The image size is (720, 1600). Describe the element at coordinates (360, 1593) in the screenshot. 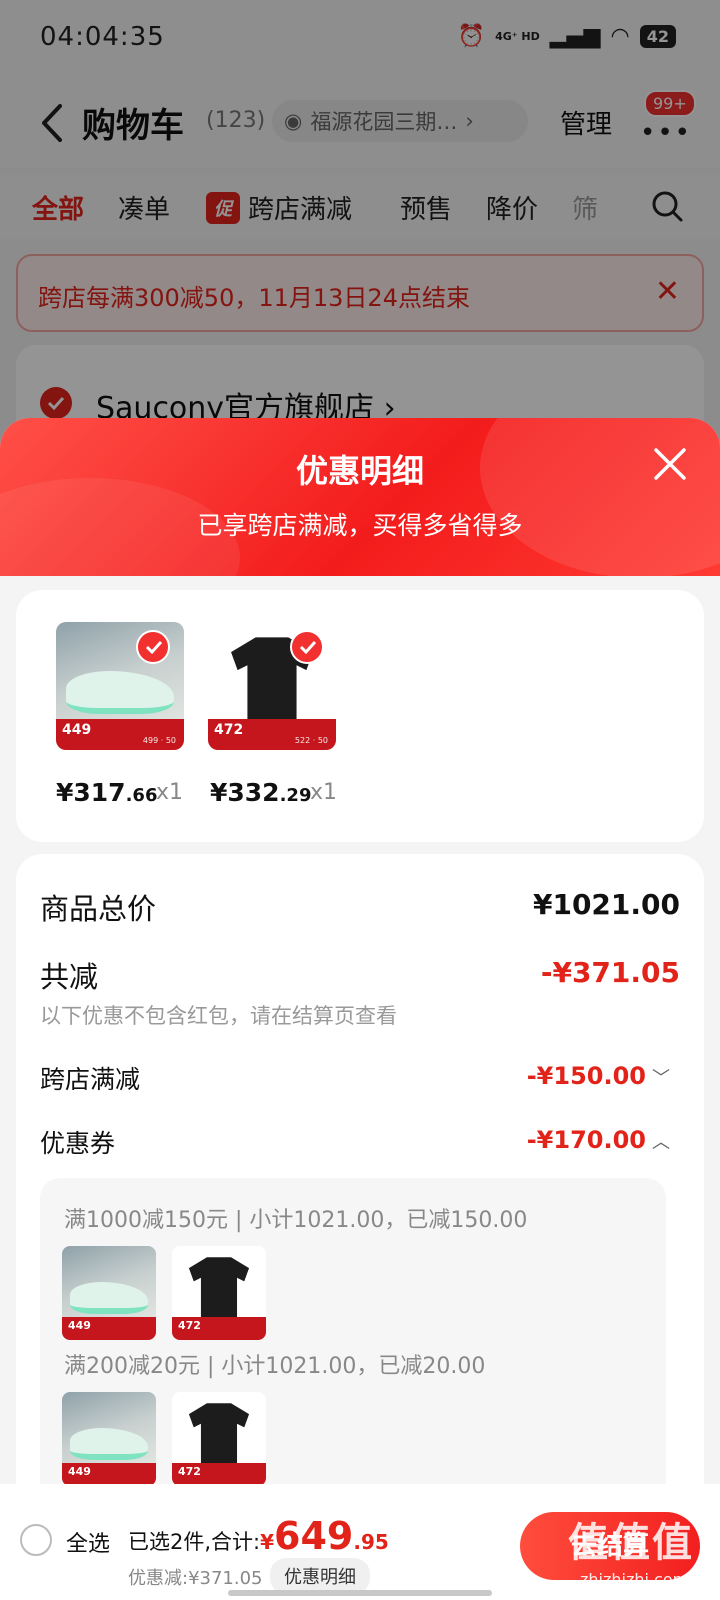

I see `home-indicator` at that location.